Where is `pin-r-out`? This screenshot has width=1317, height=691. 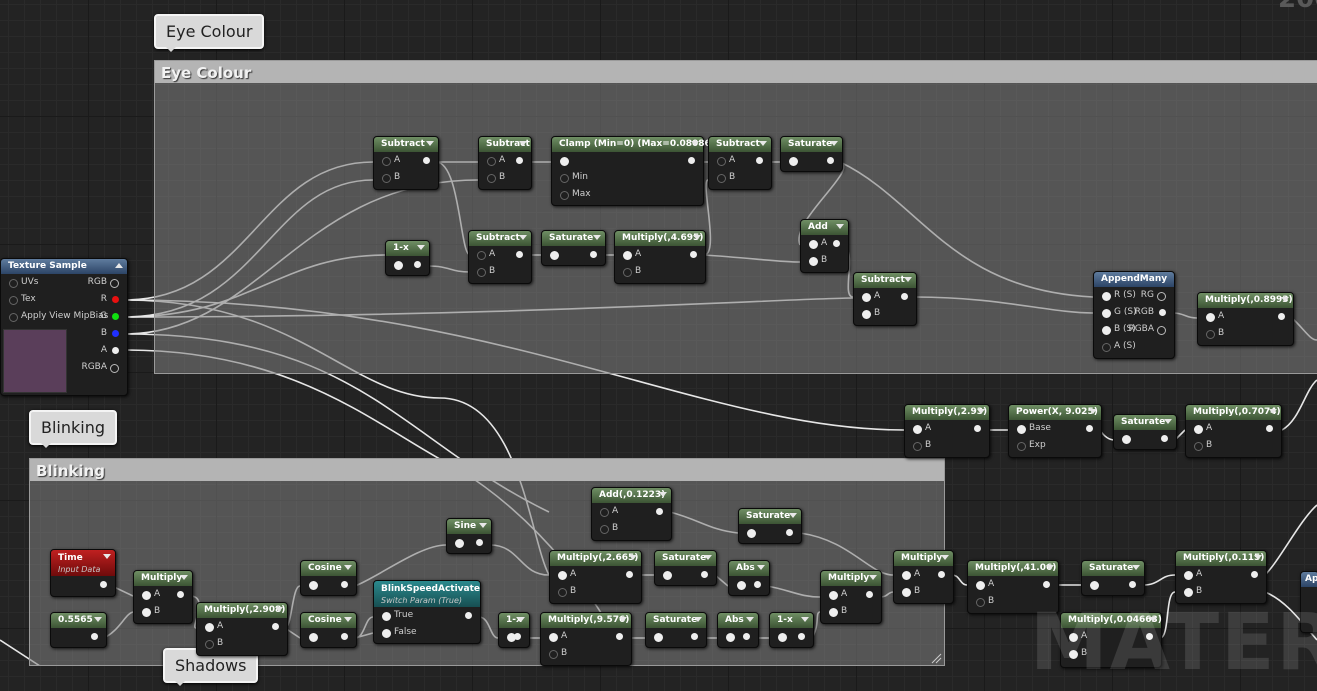
pin-r-out is located at coordinates (115, 299).